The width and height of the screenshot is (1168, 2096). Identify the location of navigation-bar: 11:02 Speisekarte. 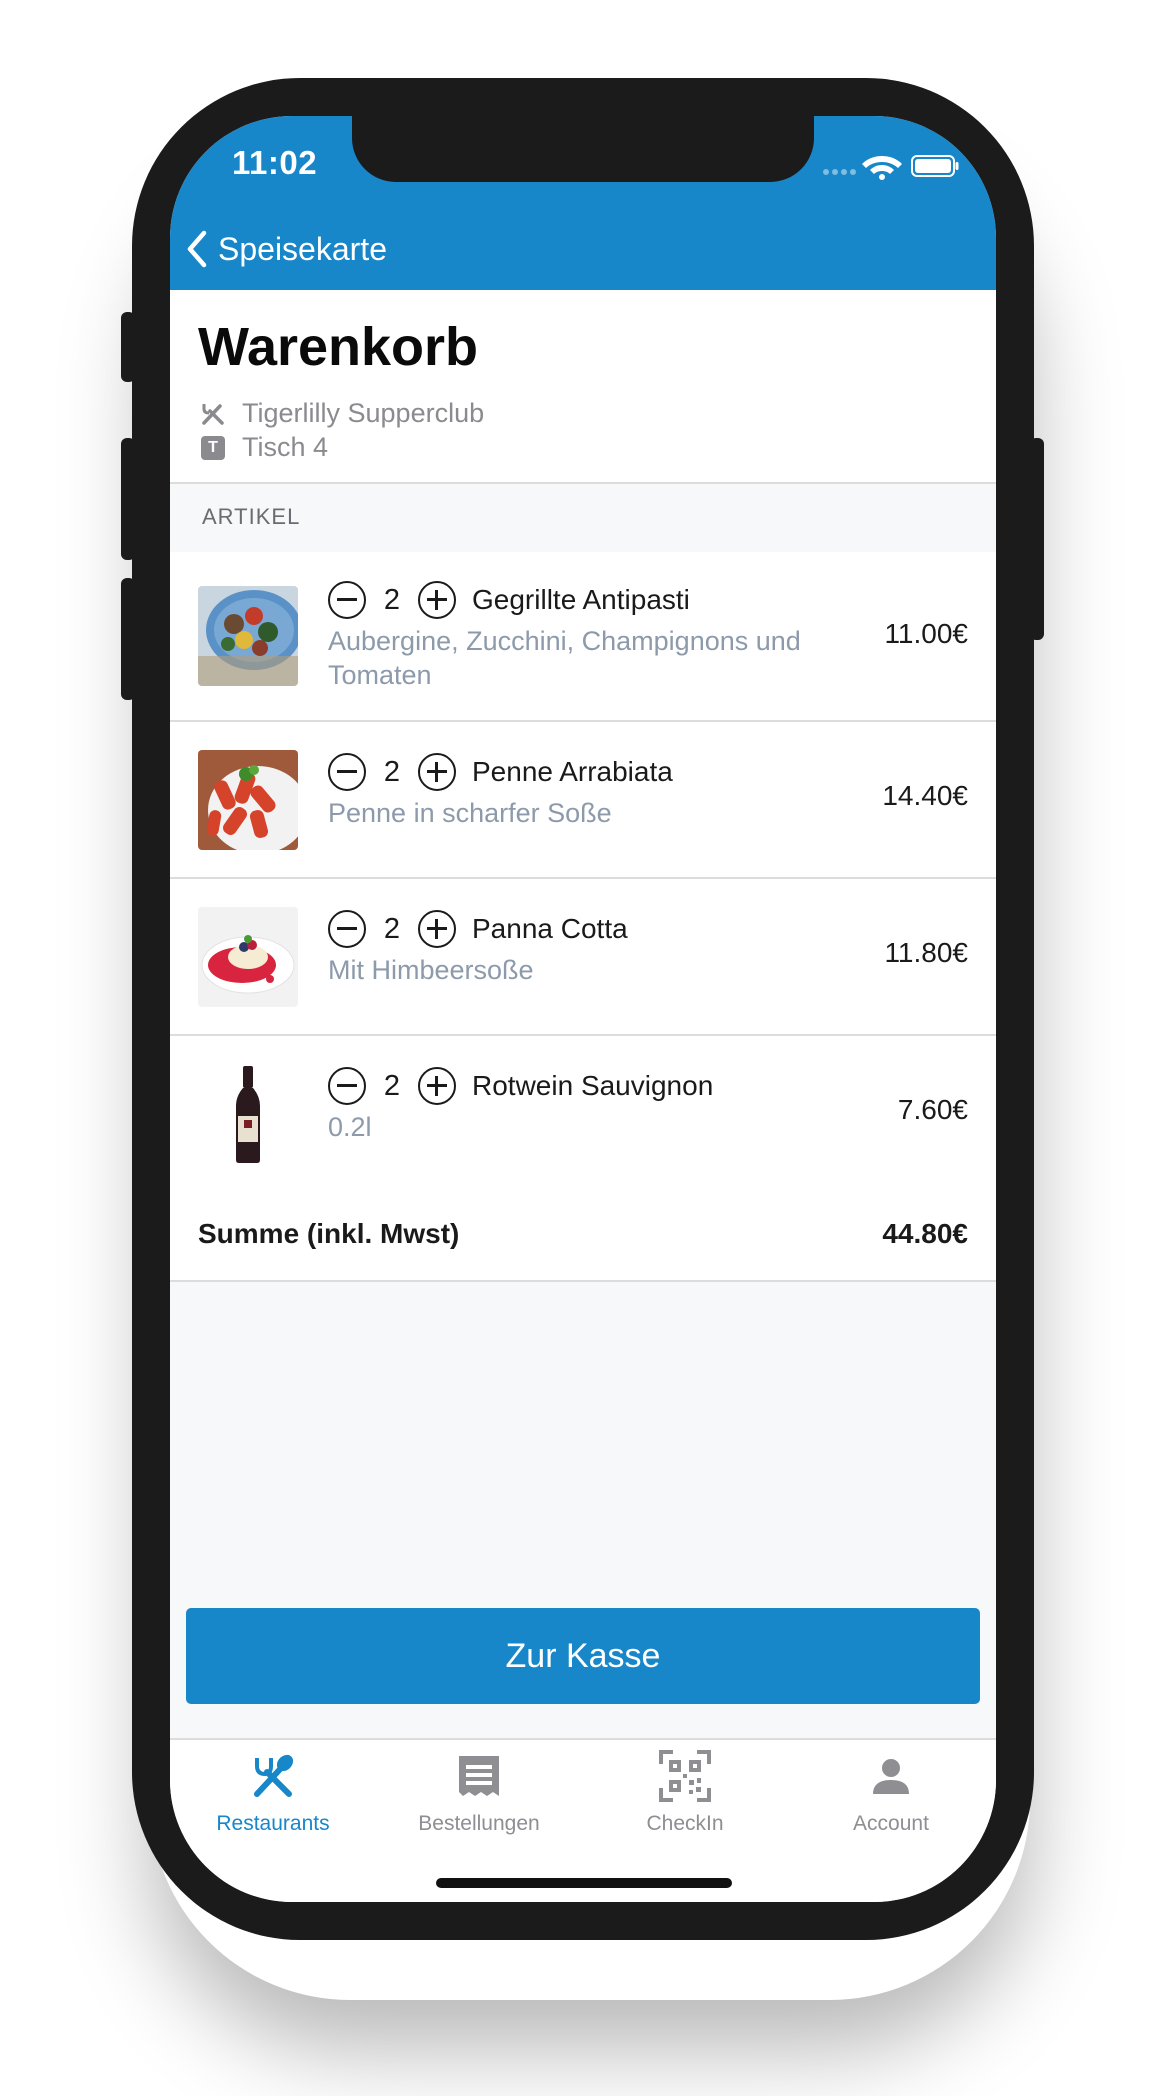
(583, 203).